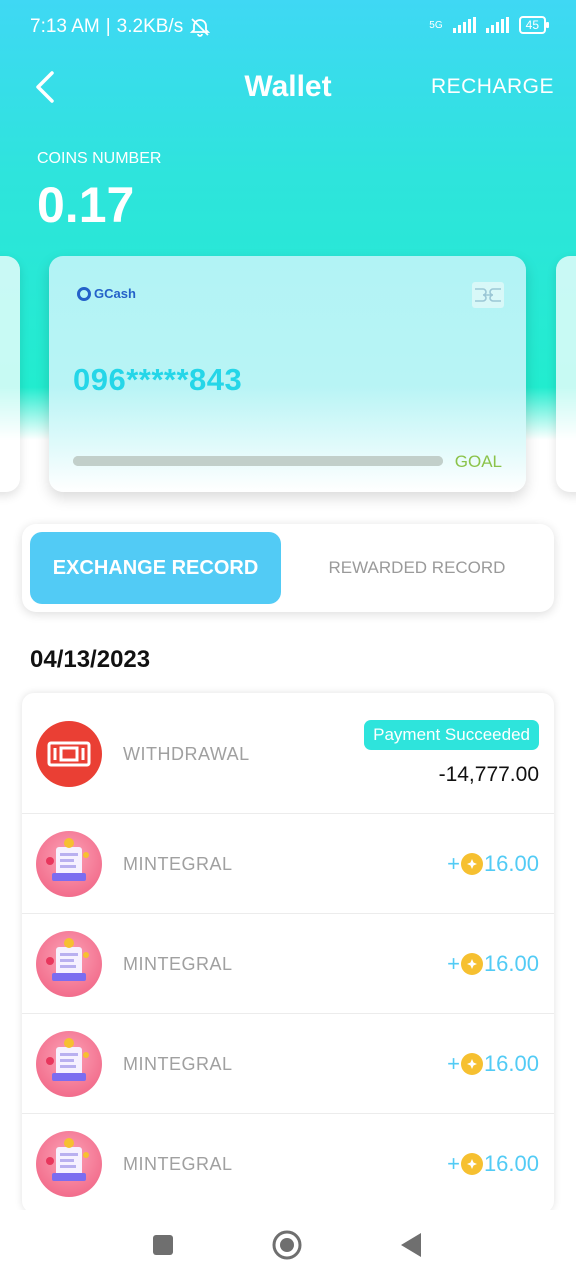 Image resolution: width=576 pixels, height=1280 pixels. Describe the element at coordinates (488, 774) in the screenshot. I see `record-amount: -14,777.00` at that location.